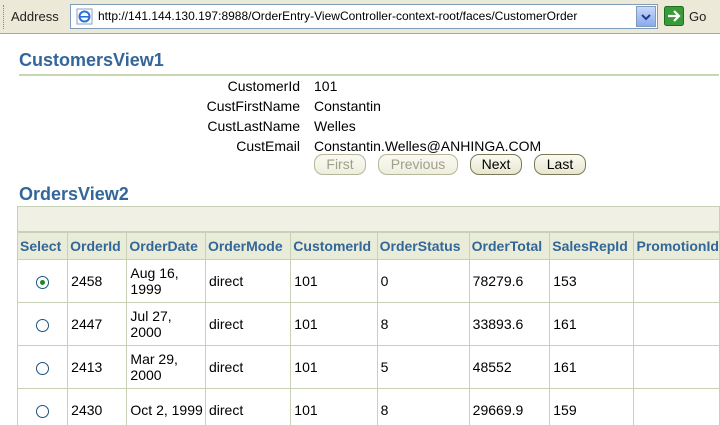 This screenshot has width=720, height=425. What do you see at coordinates (423, 281) in the screenshot?
I see `order-status-cell: 0` at bounding box center [423, 281].